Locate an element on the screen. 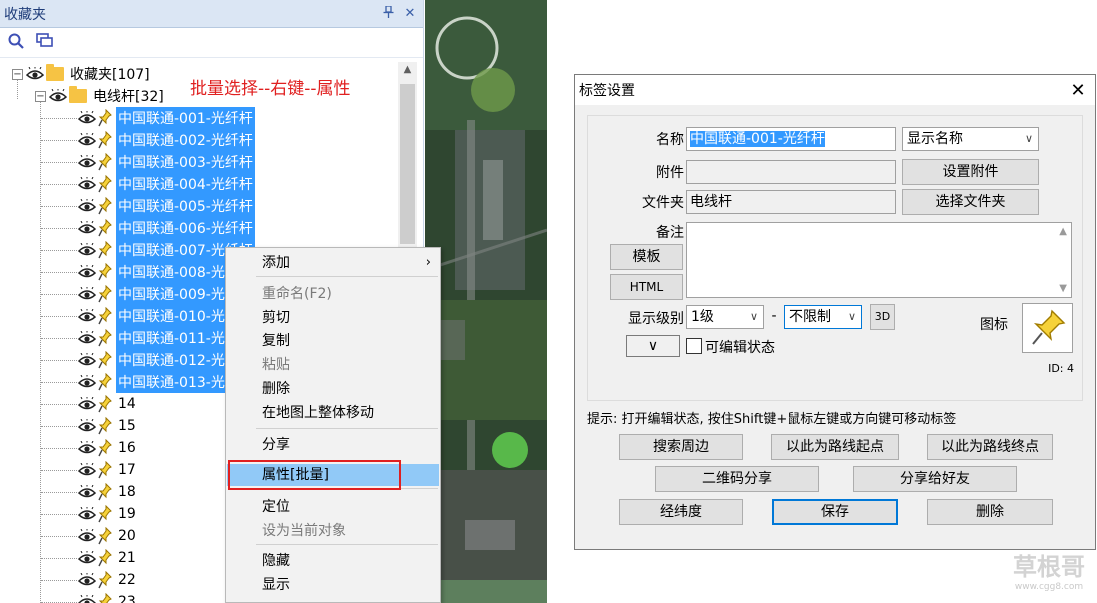 This screenshot has width=1097, height=603. tree-item-label: 16 is located at coordinates (127, 448).